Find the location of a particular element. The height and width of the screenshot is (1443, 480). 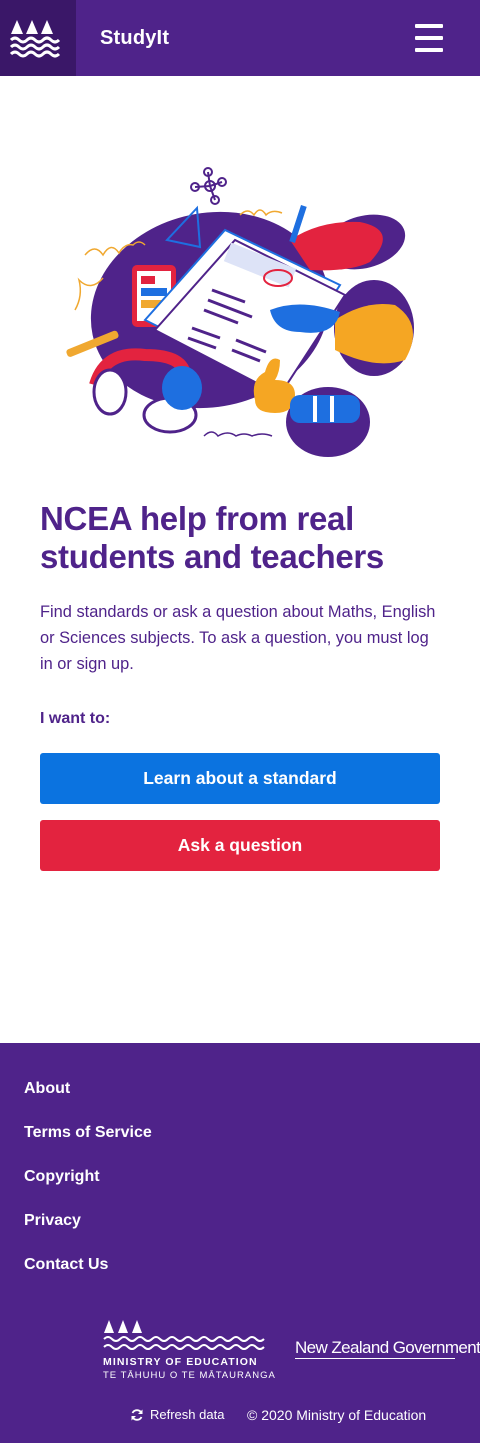

ask-question-button: Ask a question is located at coordinates (240, 845).